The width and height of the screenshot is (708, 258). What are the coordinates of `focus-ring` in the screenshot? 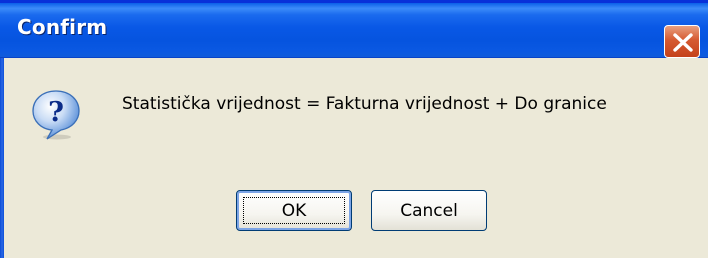 It's located at (294, 210).